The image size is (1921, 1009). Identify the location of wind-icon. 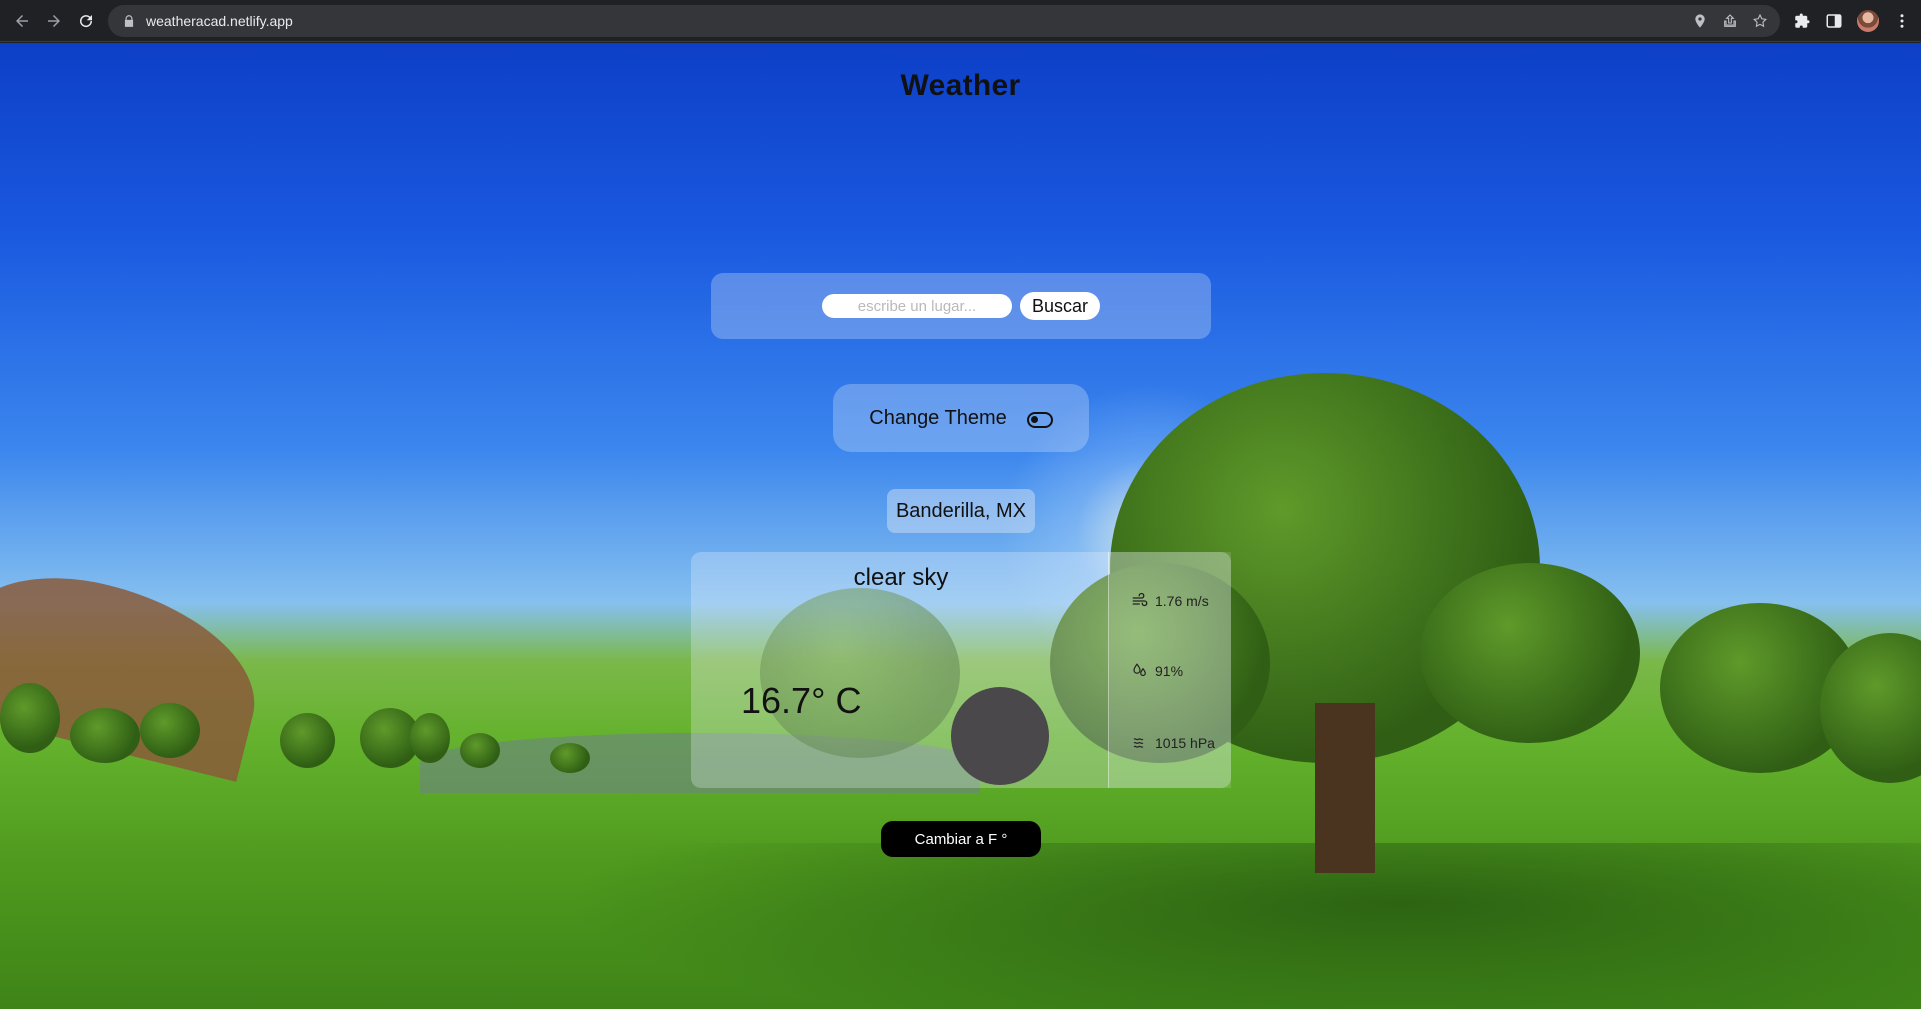
(1140, 599).